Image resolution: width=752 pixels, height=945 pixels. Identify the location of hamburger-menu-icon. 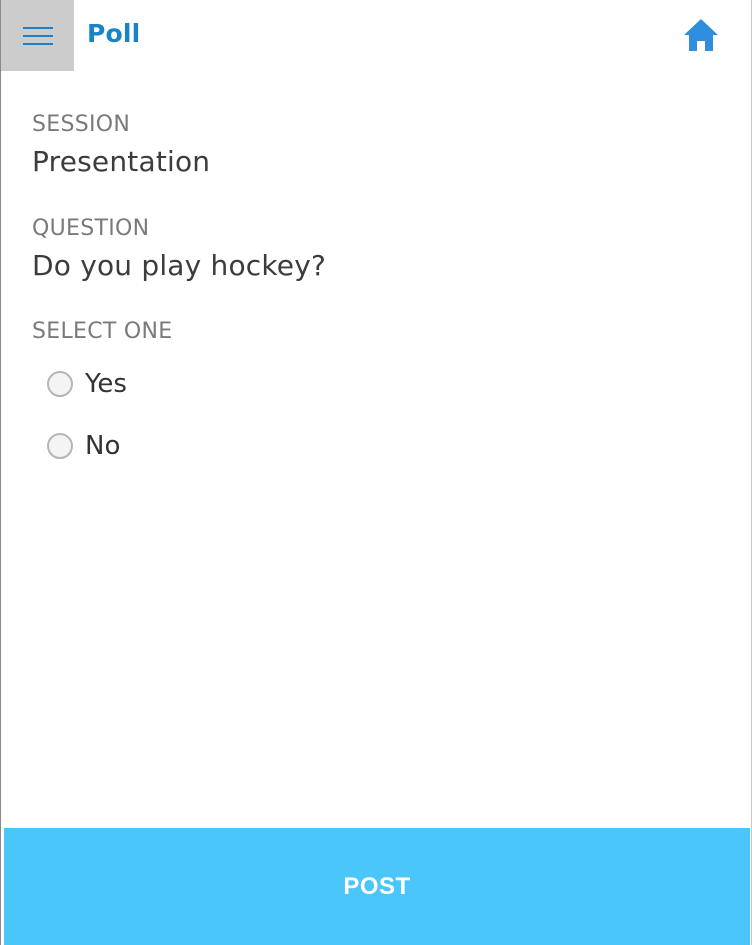
(37, 35).